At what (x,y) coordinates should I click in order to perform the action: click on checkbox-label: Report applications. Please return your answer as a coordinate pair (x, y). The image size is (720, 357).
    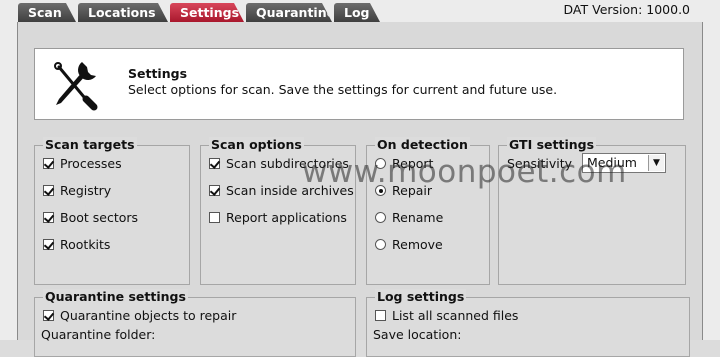
    Looking at the image, I should click on (286, 217).